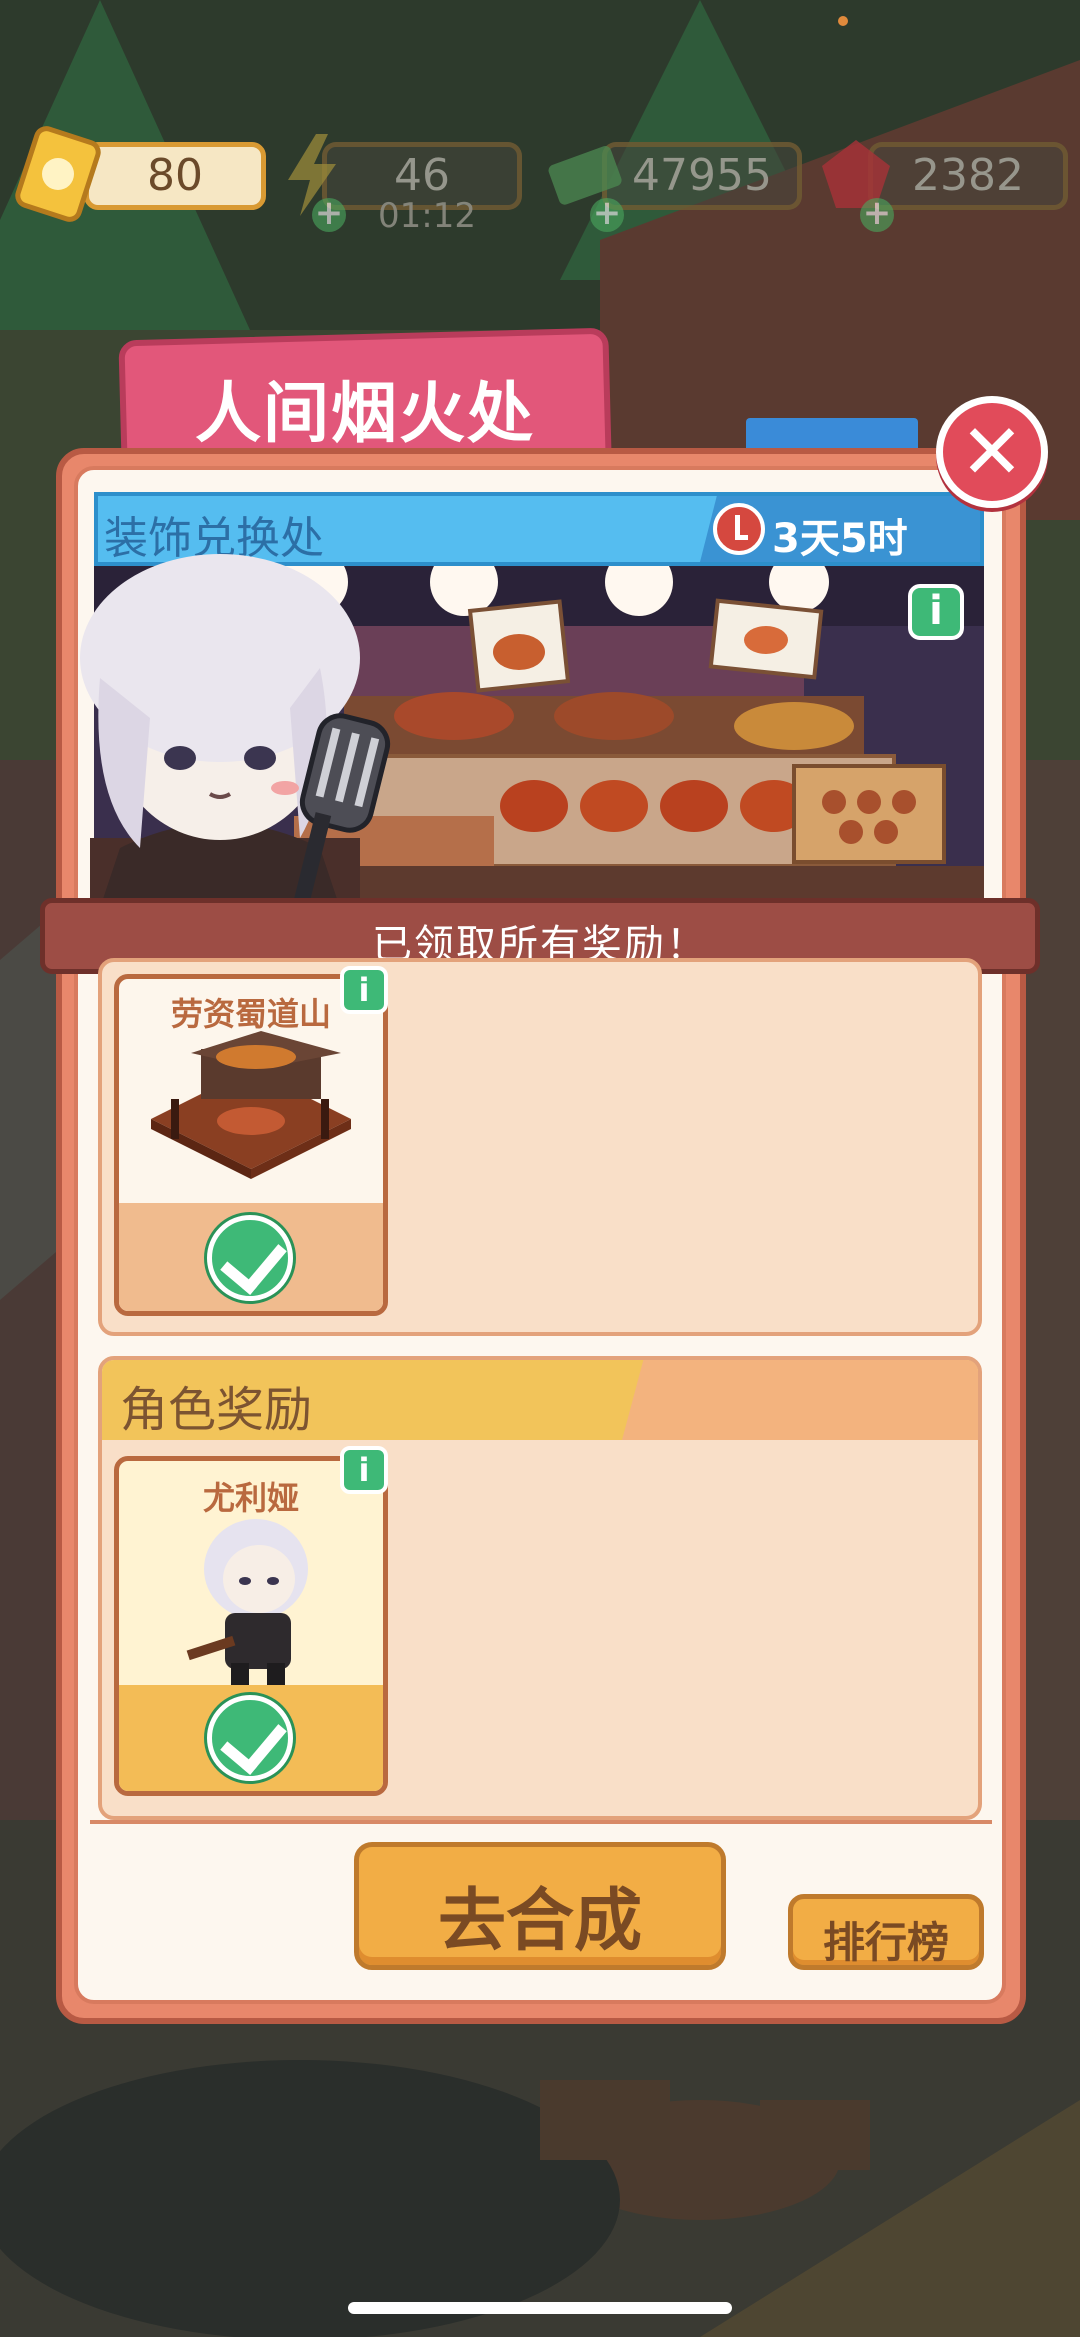 The width and height of the screenshot is (1080, 2337). I want to click on go-merge-label: 去合成, so click(539, 1921).